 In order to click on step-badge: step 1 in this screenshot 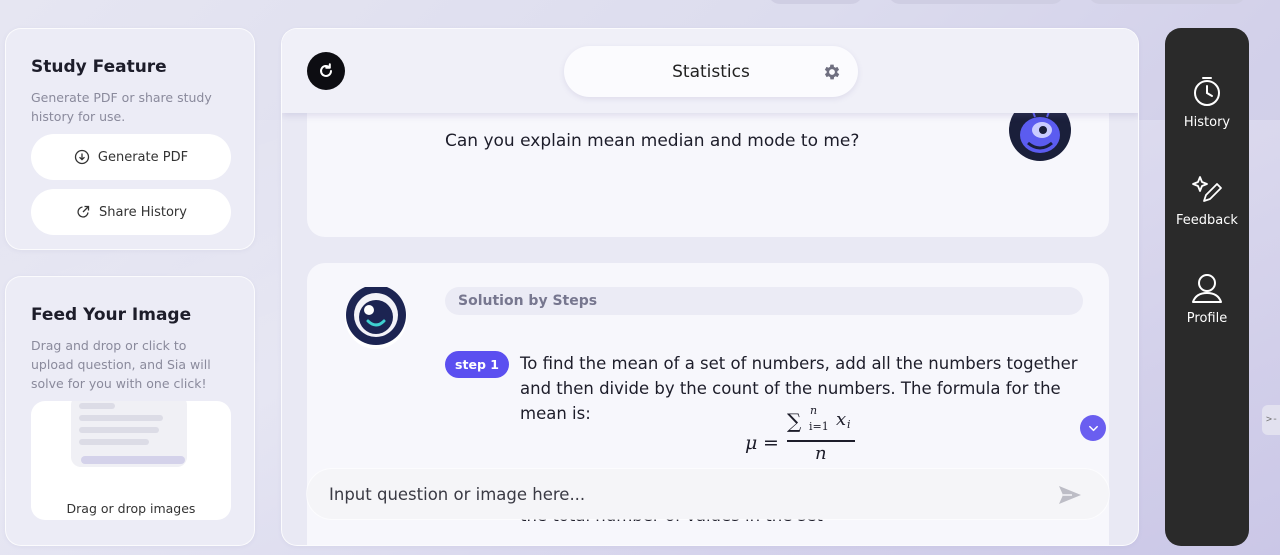, I will do `click(477, 364)`.